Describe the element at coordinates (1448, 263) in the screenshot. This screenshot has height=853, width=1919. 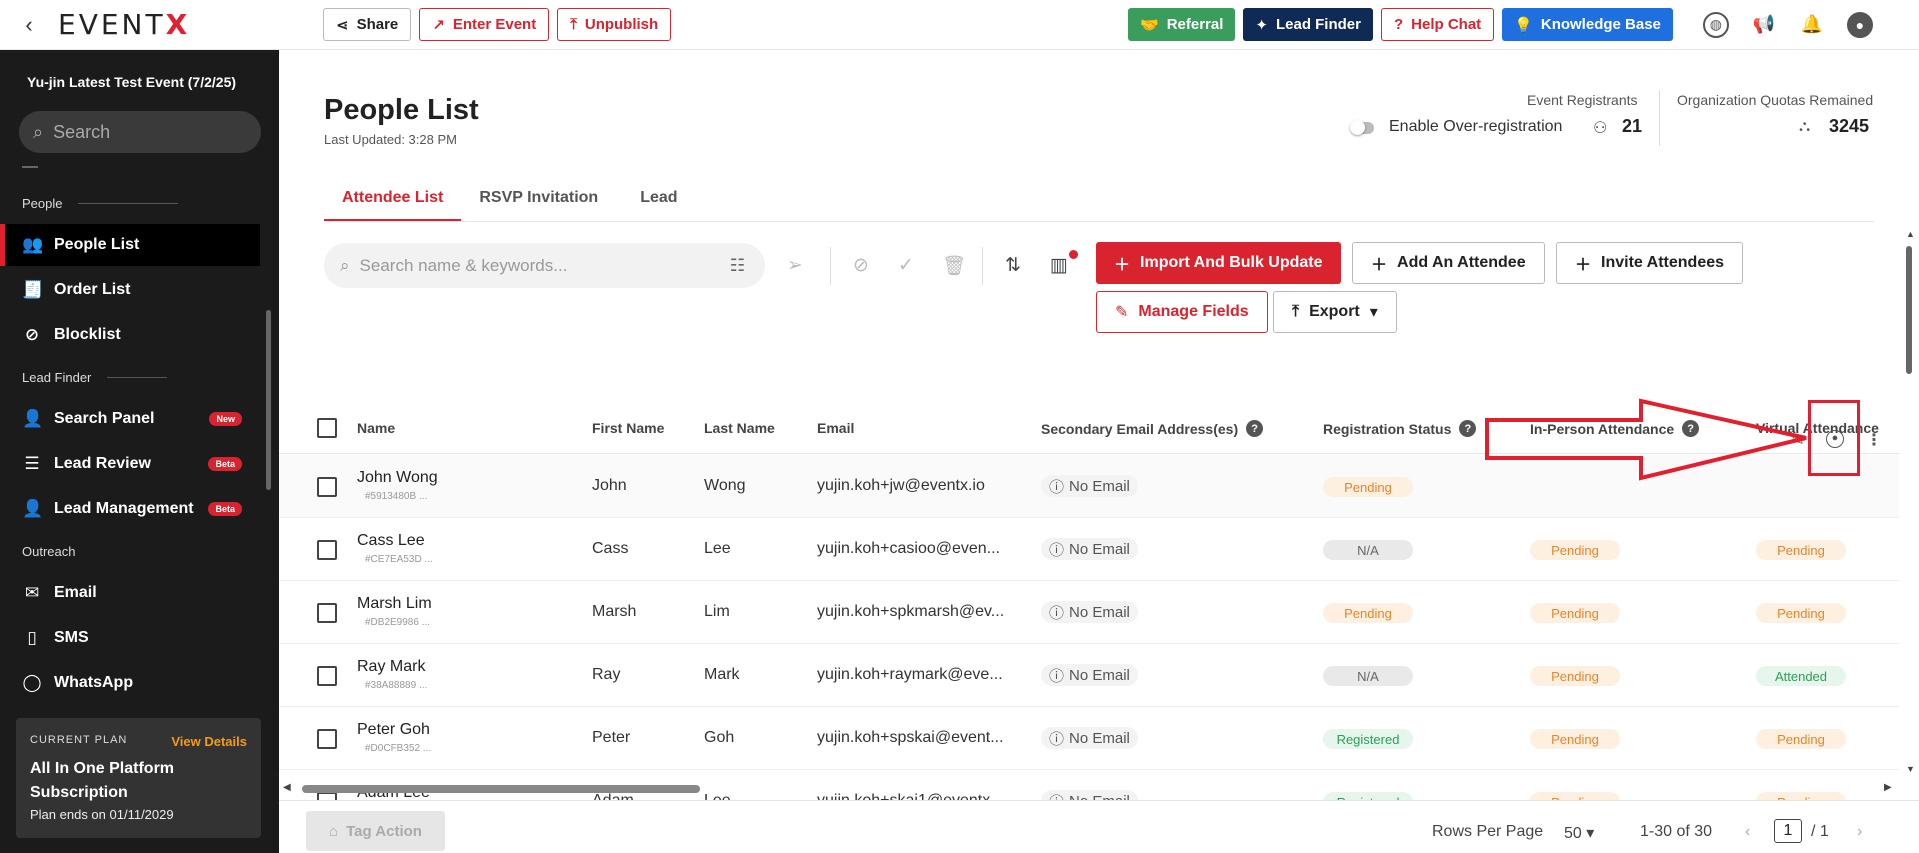
I see `add-attendee-button: ＋ Add An Attendee` at that location.